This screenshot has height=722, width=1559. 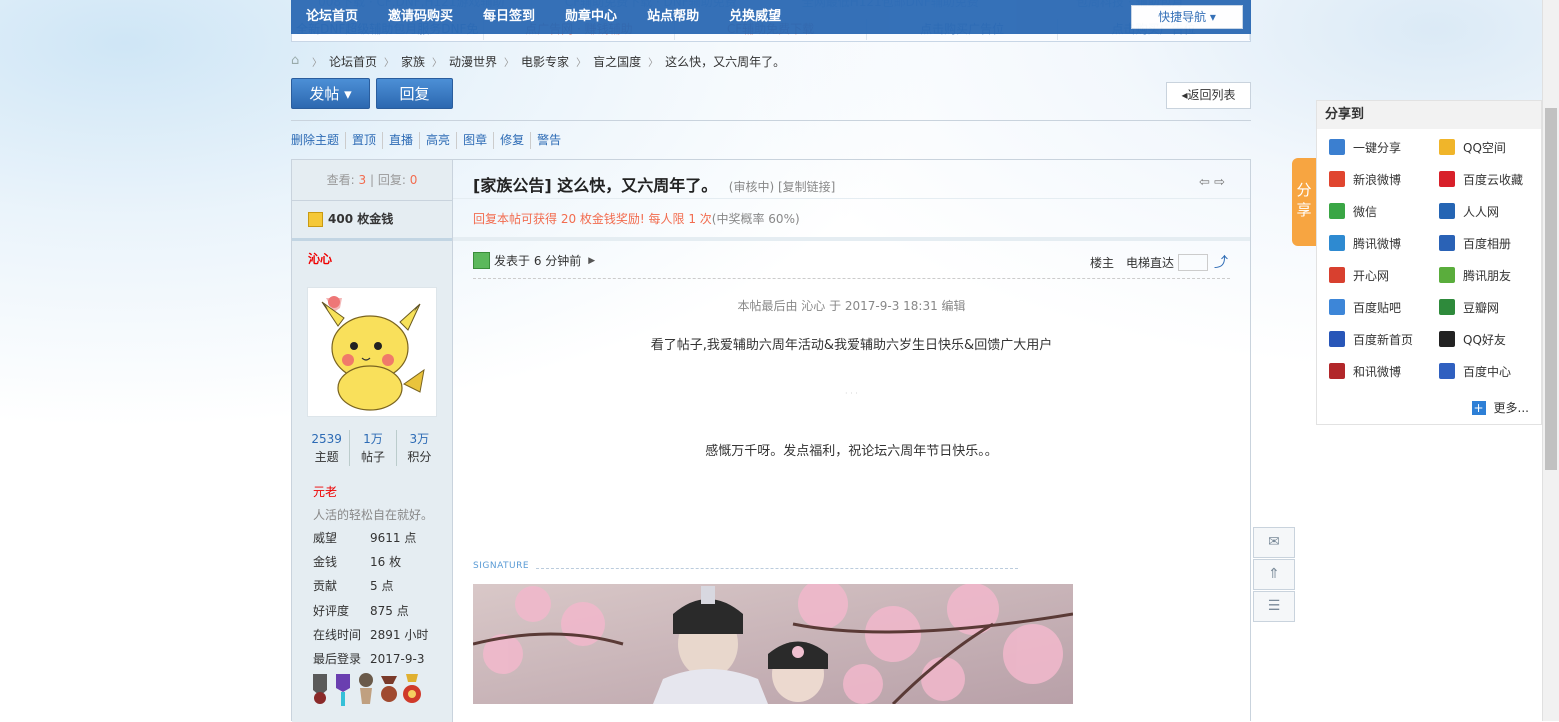 What do you see at coordinates (592, 219) in the screenshot?
I see `reply-reward-text: 回复本帖可获得 20 枚金钱奖励! 每人限 1 次` at bounding box center [592, 219].